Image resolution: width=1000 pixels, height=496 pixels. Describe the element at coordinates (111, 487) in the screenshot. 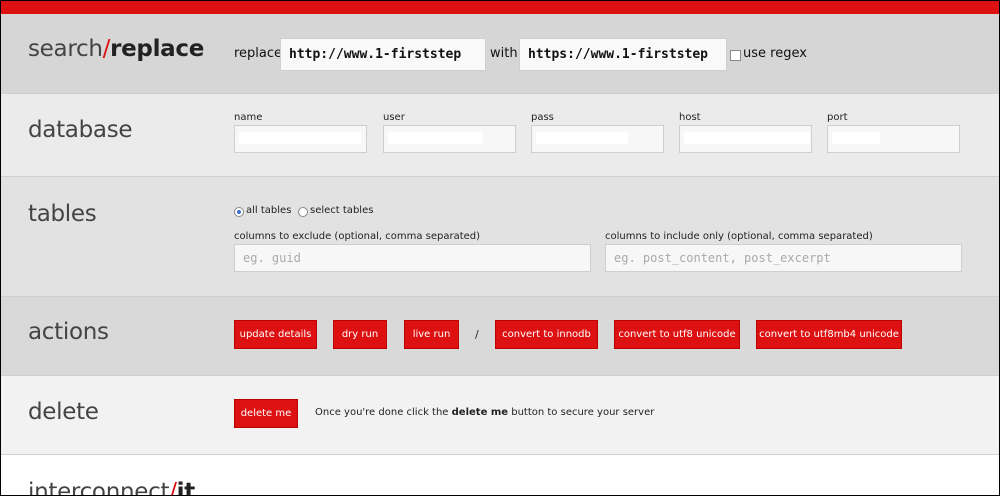

I see `brand-logo: interconnect/it` at that location.